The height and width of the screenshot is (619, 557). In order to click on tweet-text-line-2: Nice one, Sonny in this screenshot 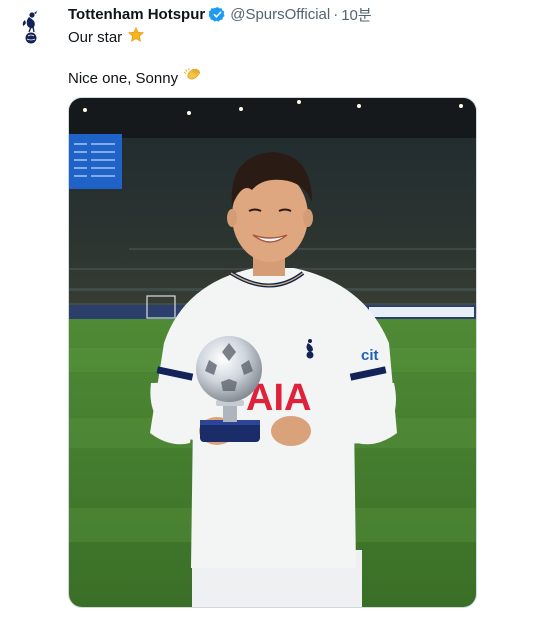, I will do `click(135, 78)`.